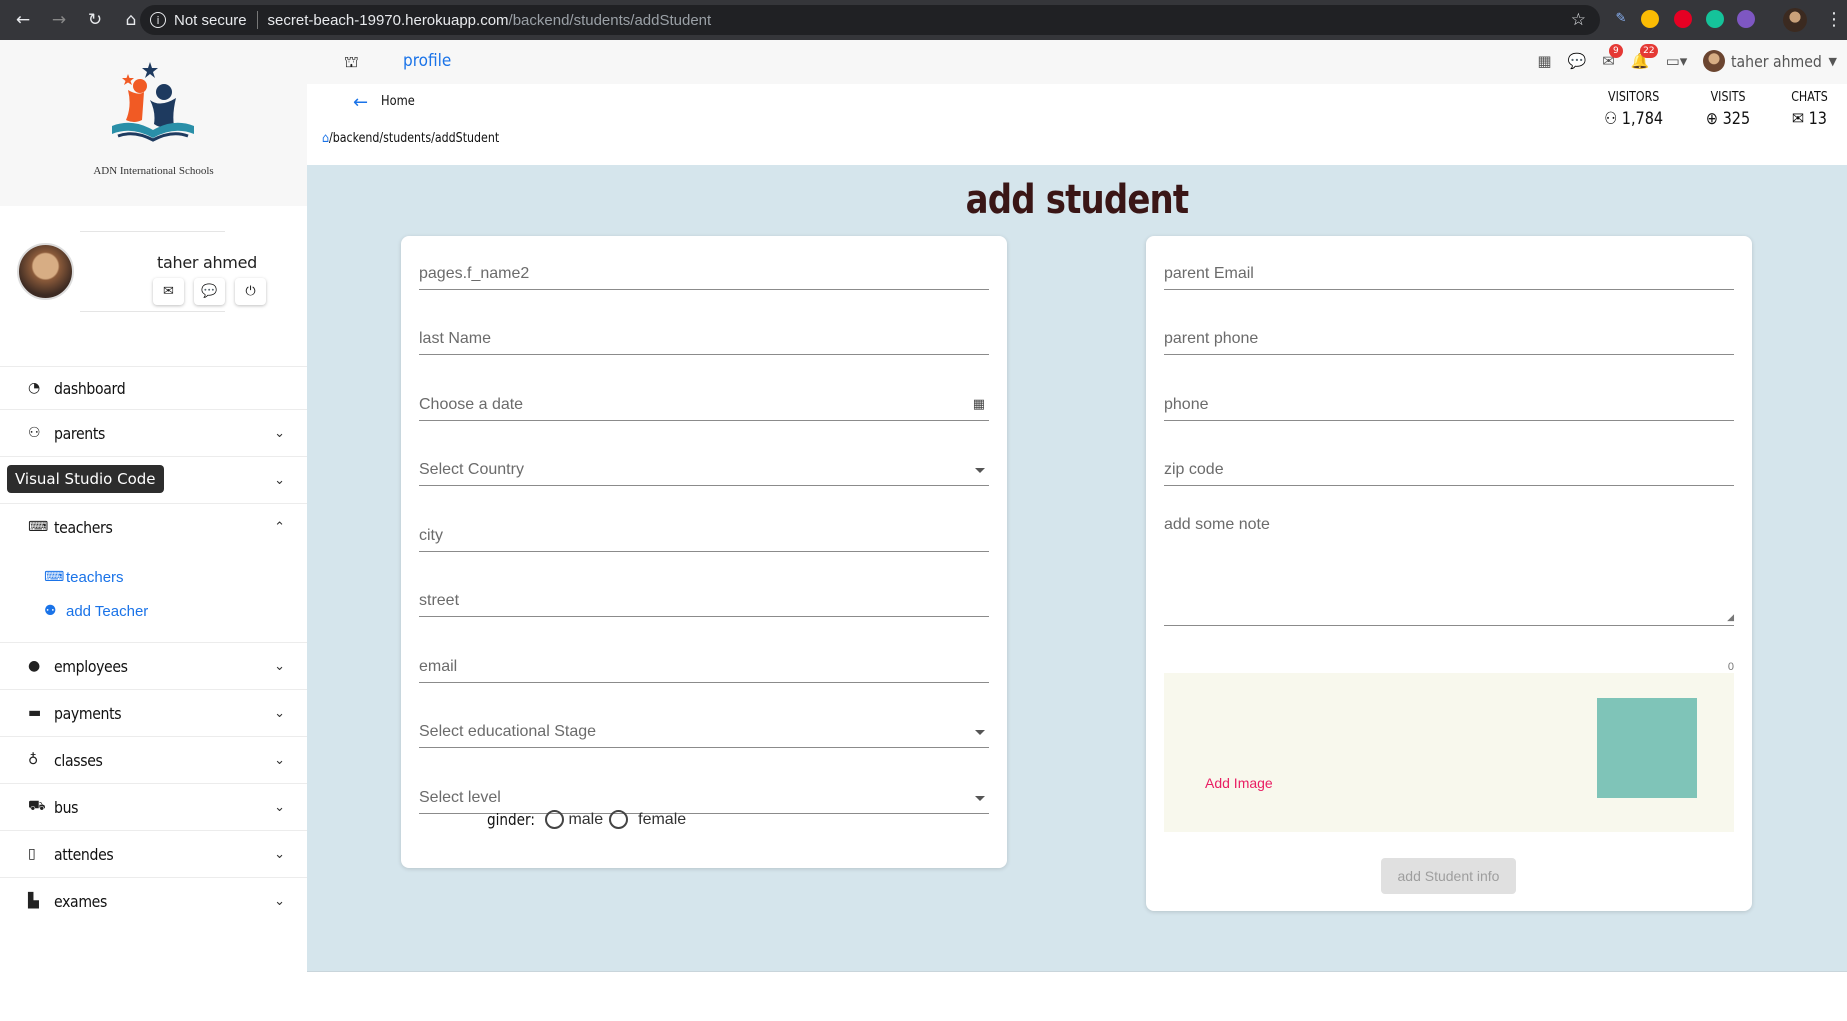  What do you see at coordinates (704, 270) in the screenshot?
I see `first-name-field: pages.f_name2` at bounding box center [704, 270].